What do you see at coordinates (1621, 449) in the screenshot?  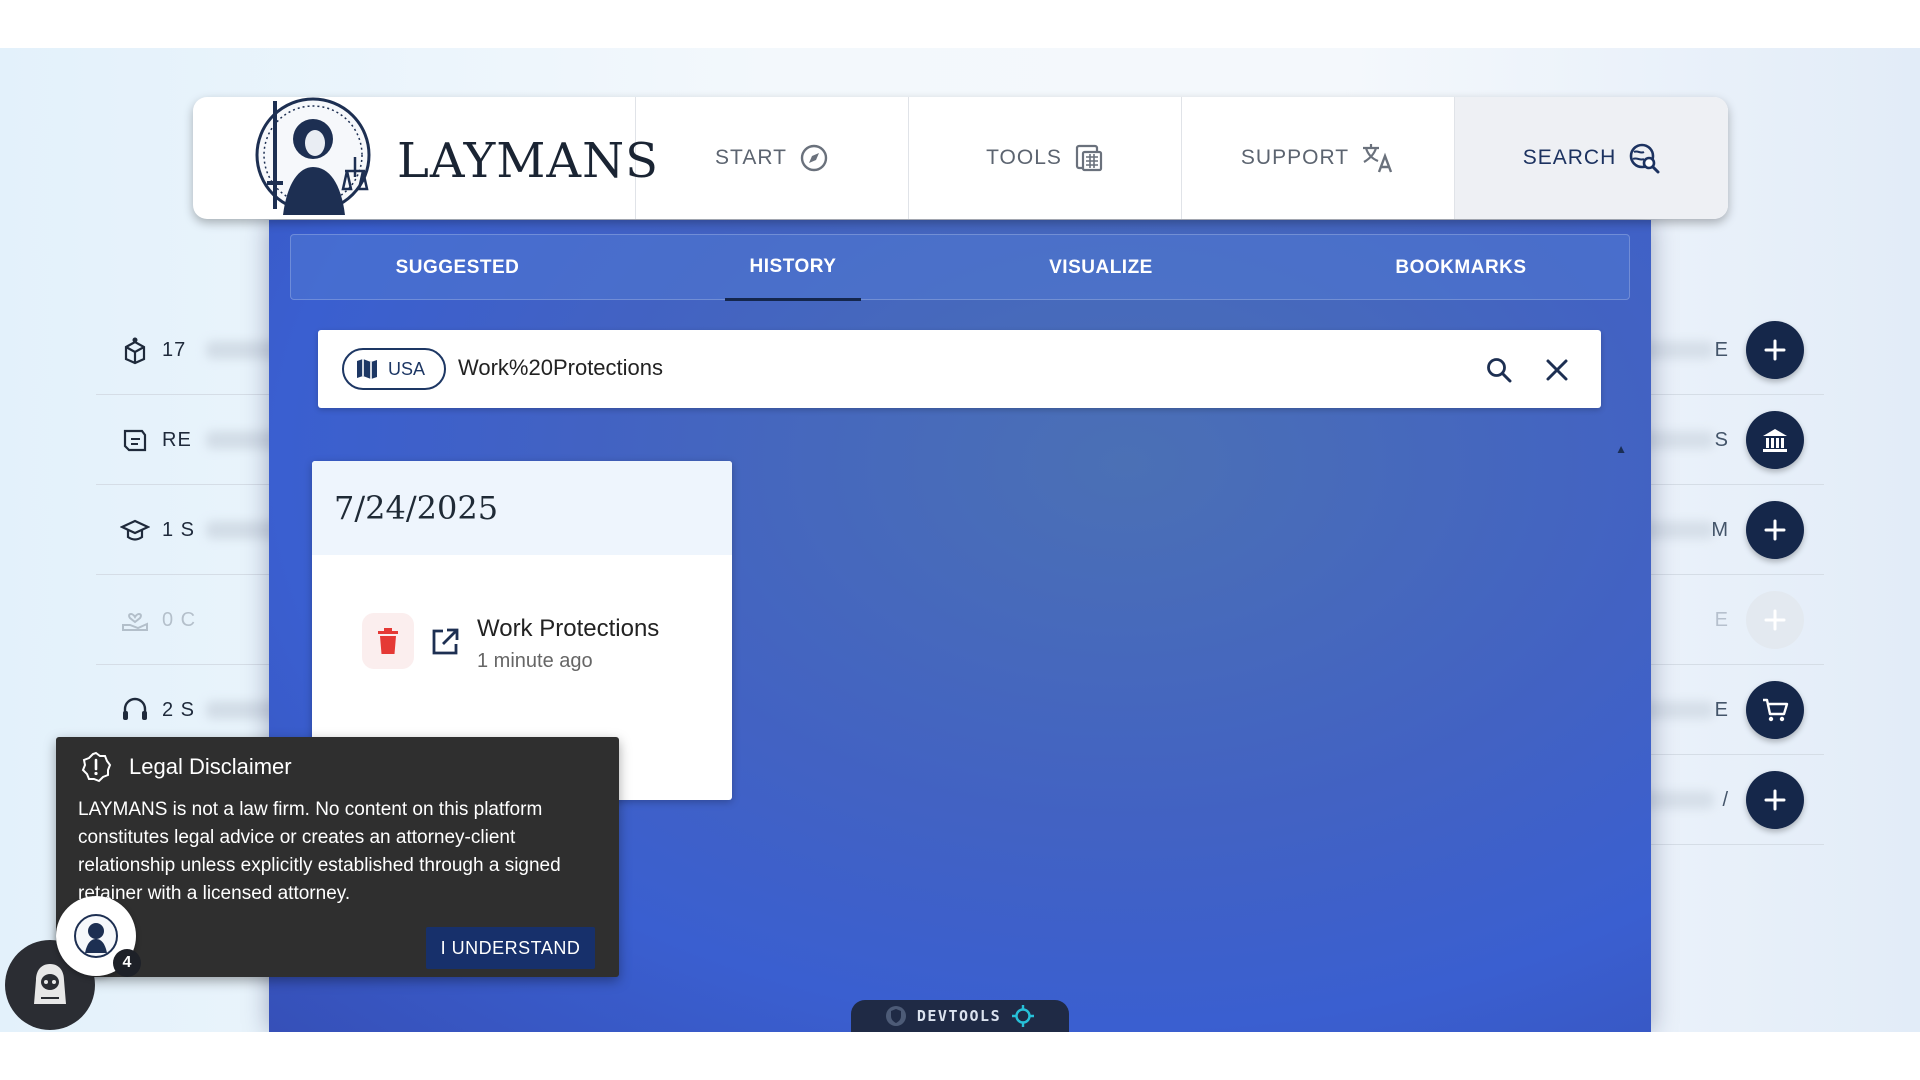 I see `scroll-up-arrow: ▲` at bounding box center [1621, 449].